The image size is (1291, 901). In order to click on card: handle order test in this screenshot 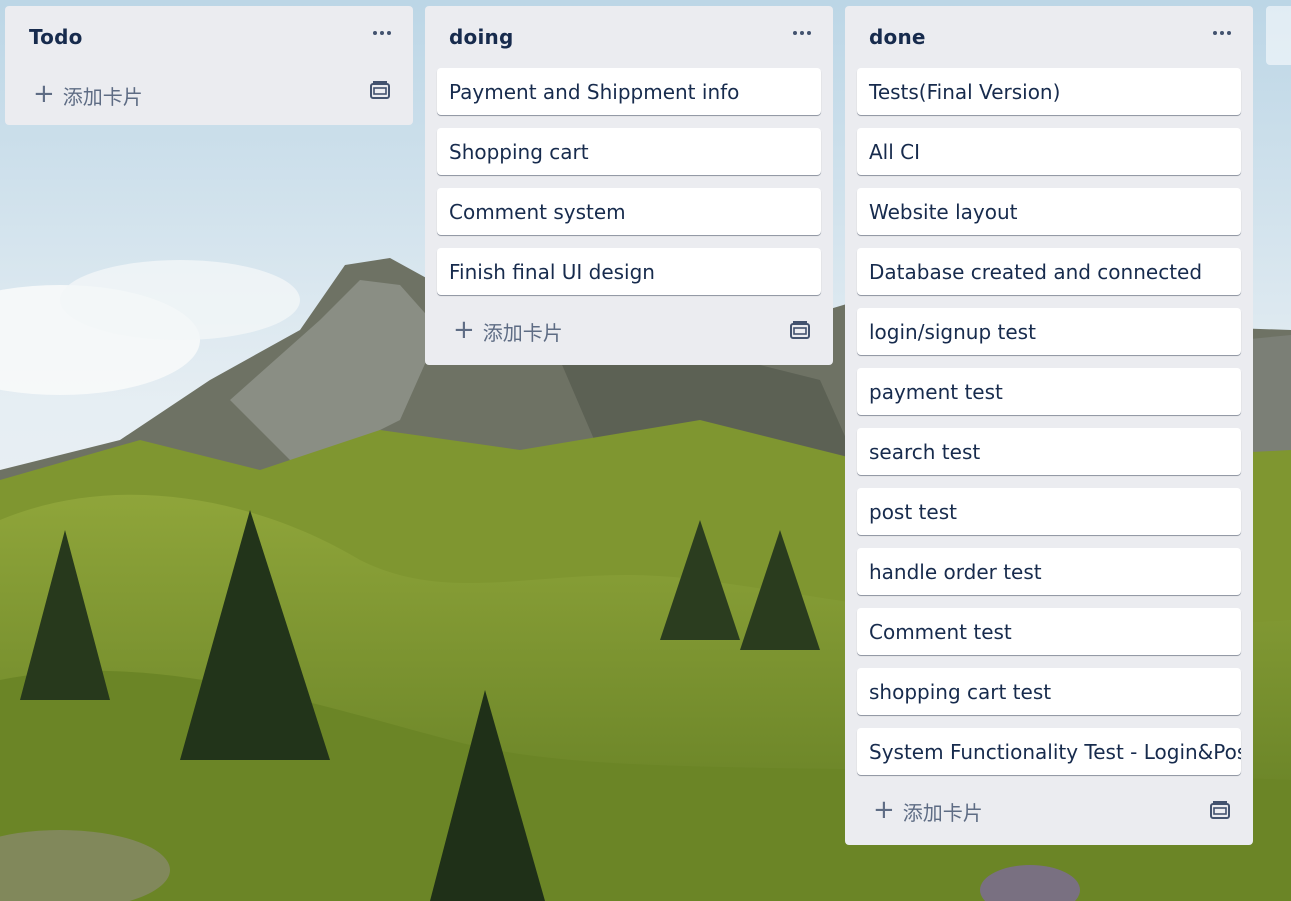, I will do `click(1049, 571)`.